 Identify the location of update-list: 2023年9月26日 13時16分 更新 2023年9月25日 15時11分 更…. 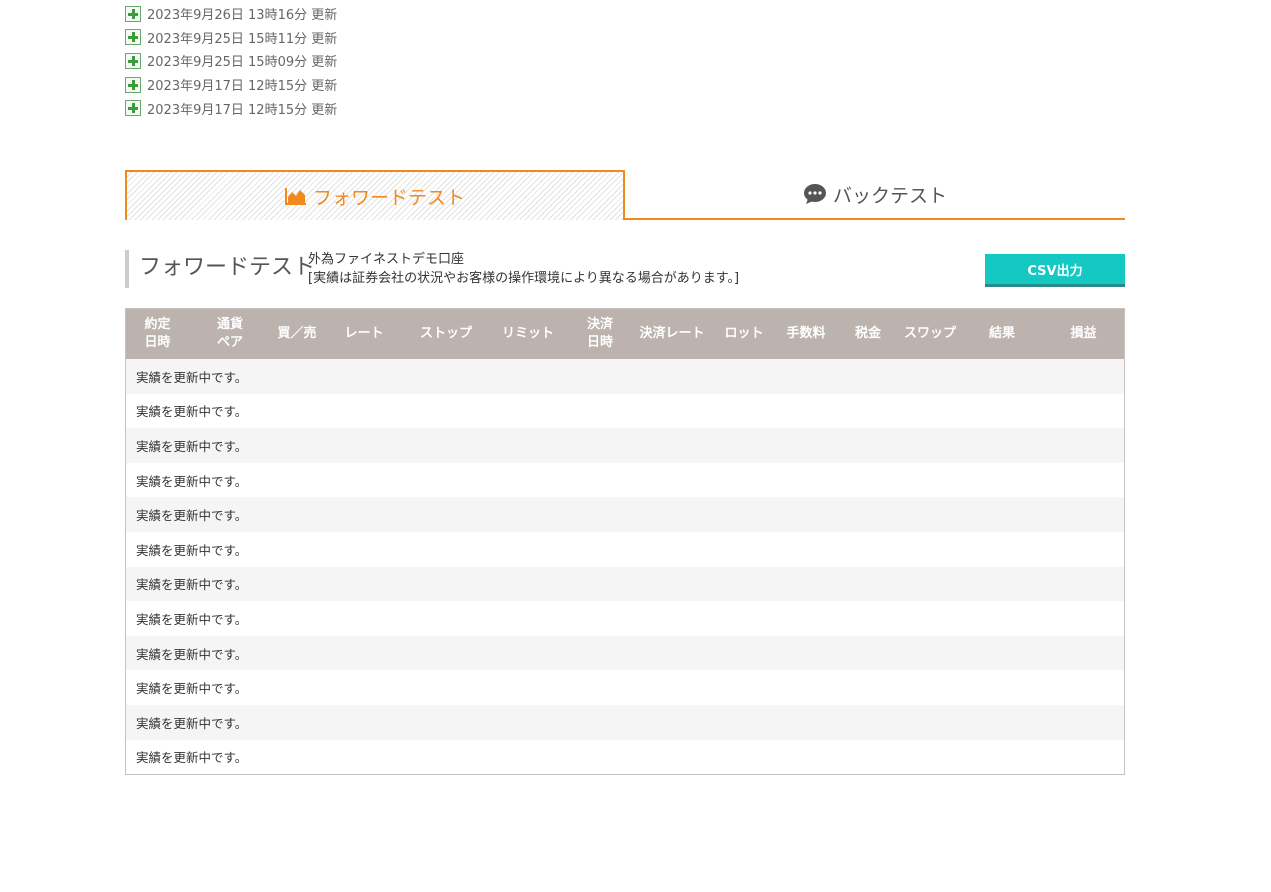
(231, 61).